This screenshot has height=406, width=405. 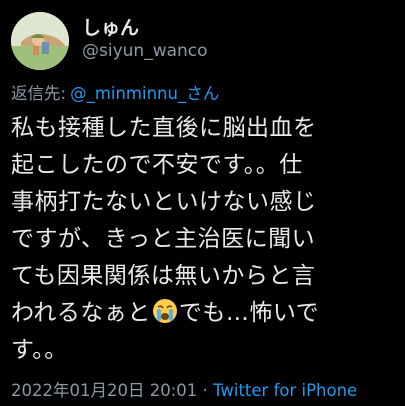 What do you see at coordinates (39, 350) in the screenshot?
I see `tweet-body-line: す。。` at bounding box center [39, 350].